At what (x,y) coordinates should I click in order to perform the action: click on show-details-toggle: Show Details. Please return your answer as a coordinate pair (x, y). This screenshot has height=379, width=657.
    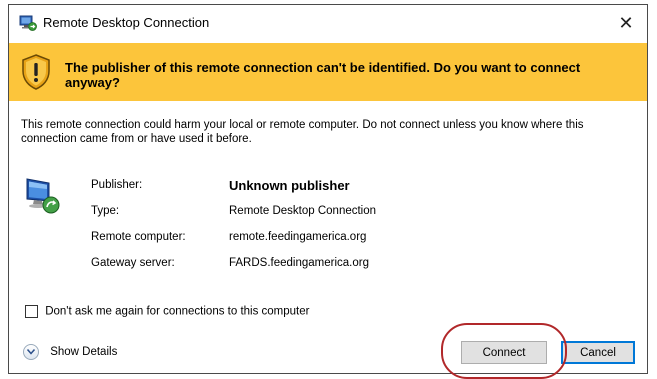
    Looking at the image, I should click on (70, 352).